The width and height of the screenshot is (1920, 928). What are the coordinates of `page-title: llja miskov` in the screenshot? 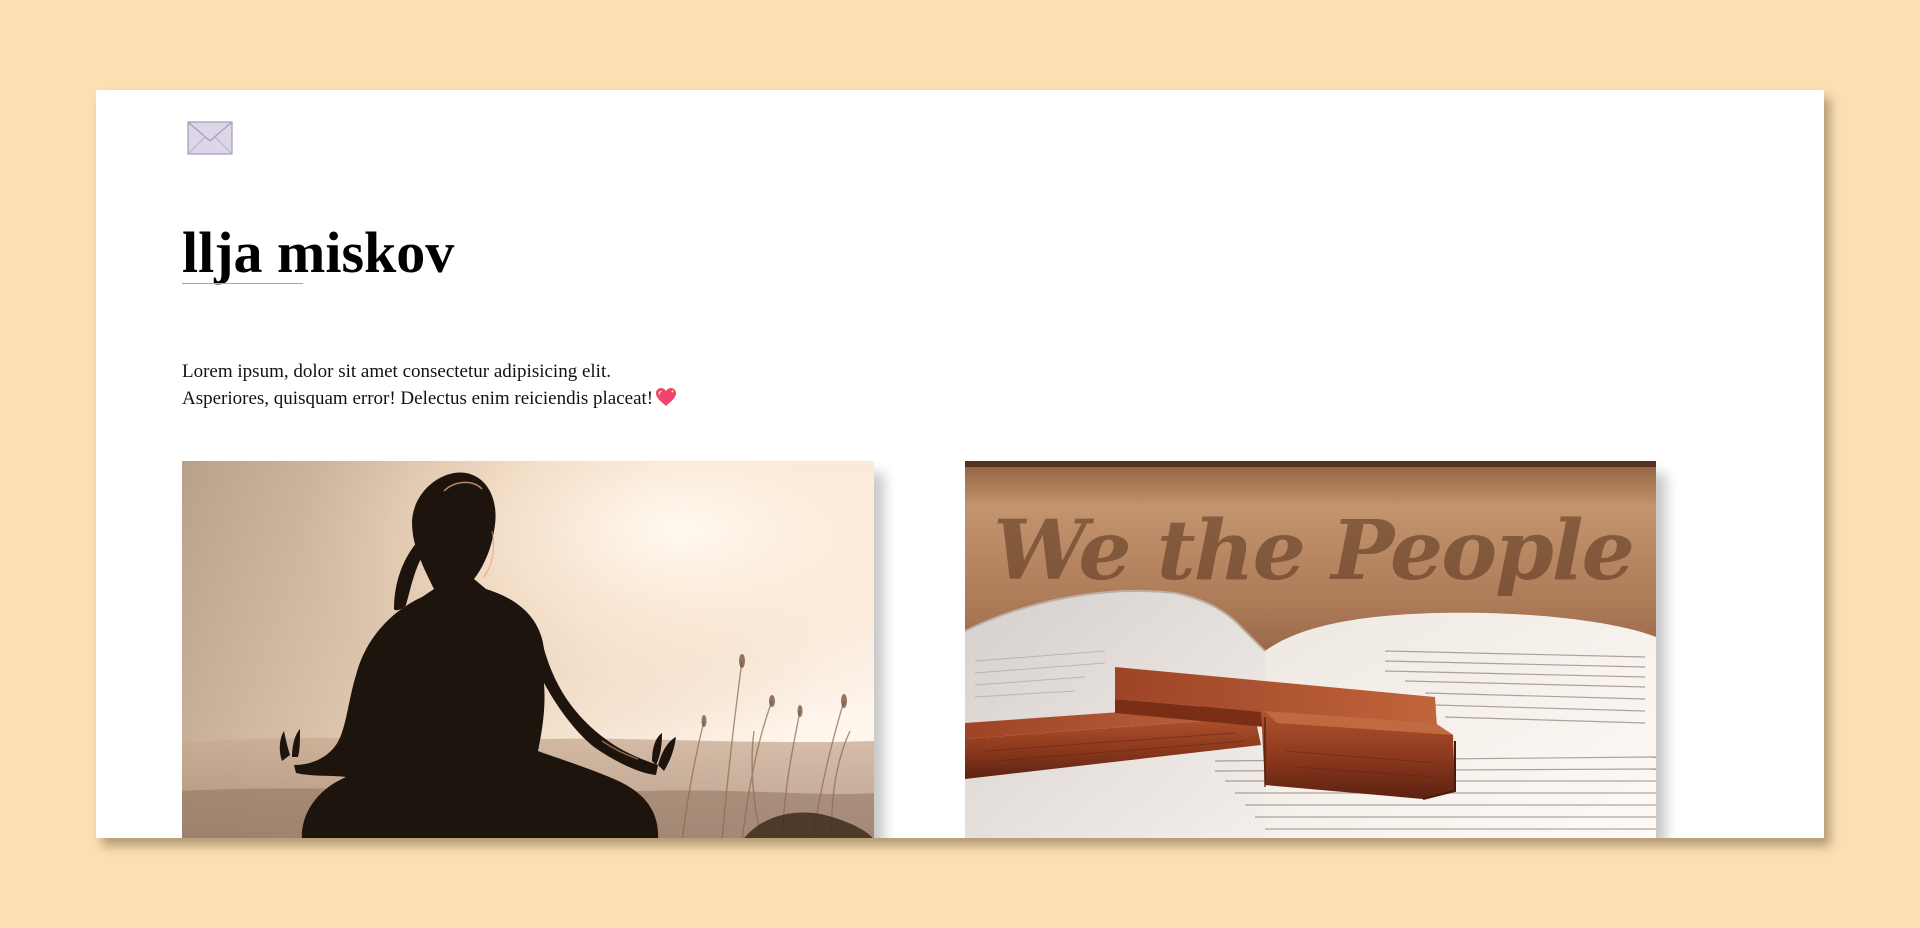 It's located at (318, 252).